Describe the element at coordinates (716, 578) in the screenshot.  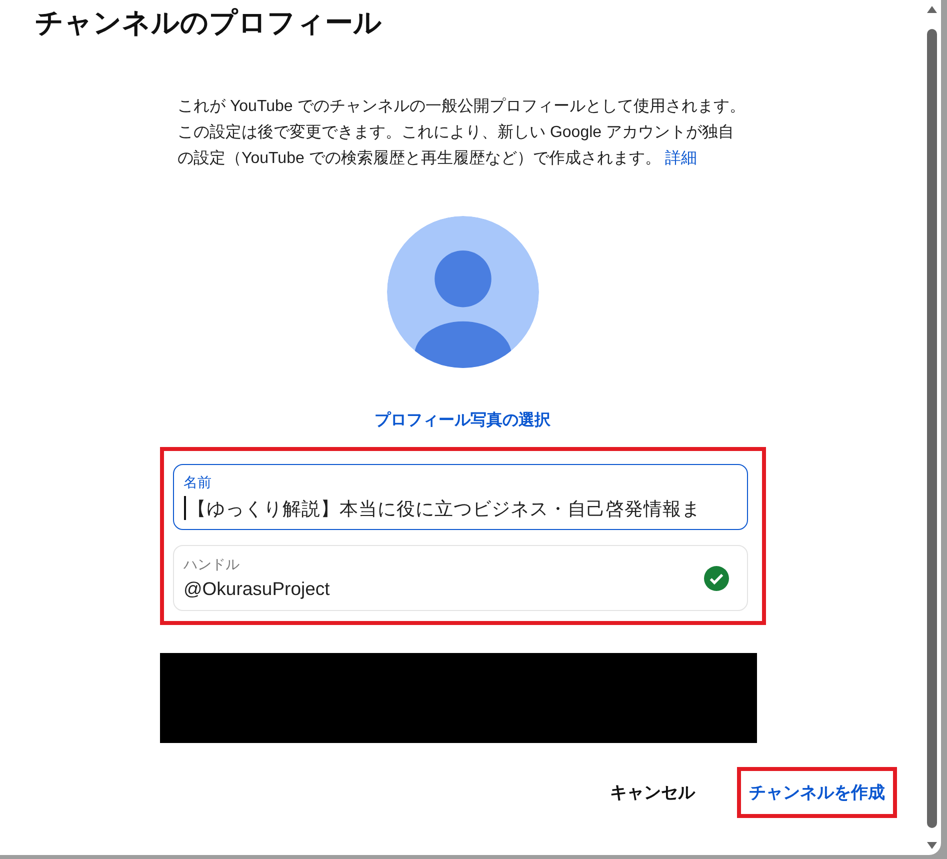
I see `check-icon` at that location.